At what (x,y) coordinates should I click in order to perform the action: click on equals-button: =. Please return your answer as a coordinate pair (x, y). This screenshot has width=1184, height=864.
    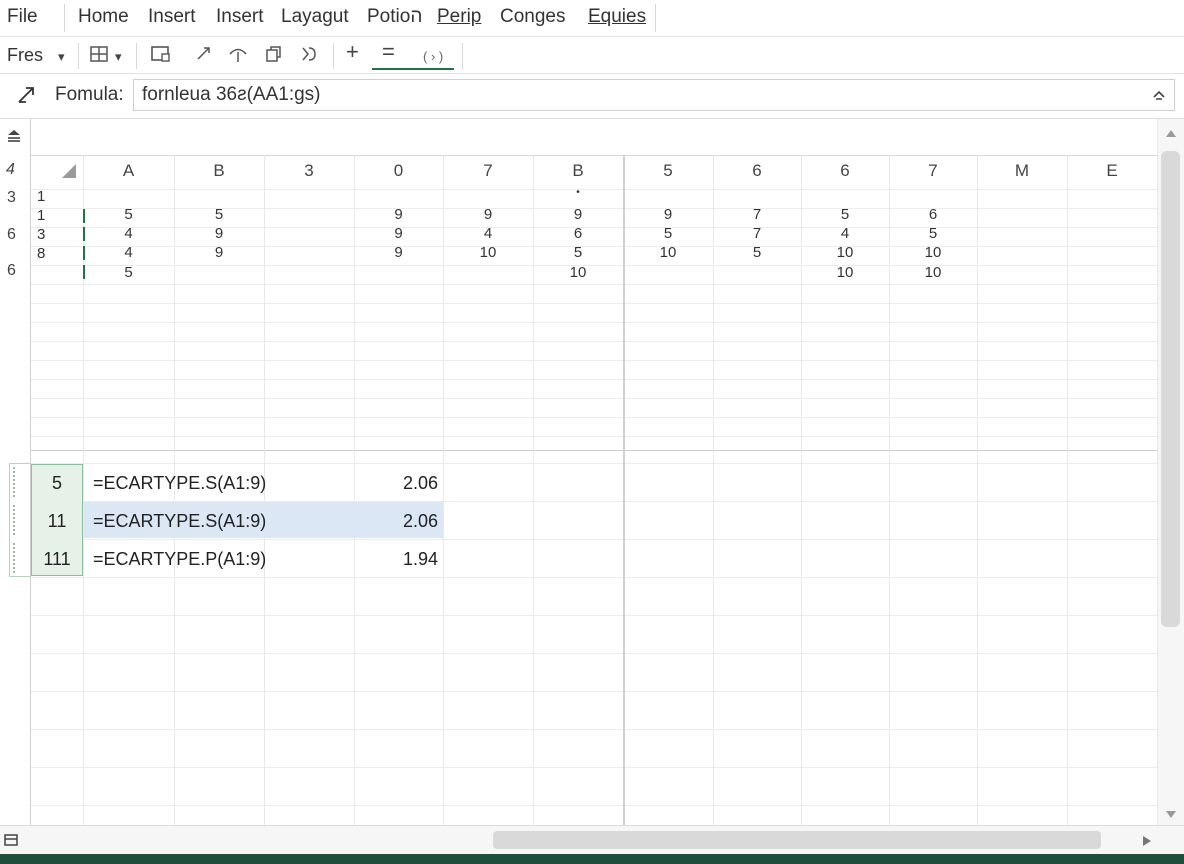
    Looking at the image, I should click on (388, 52).